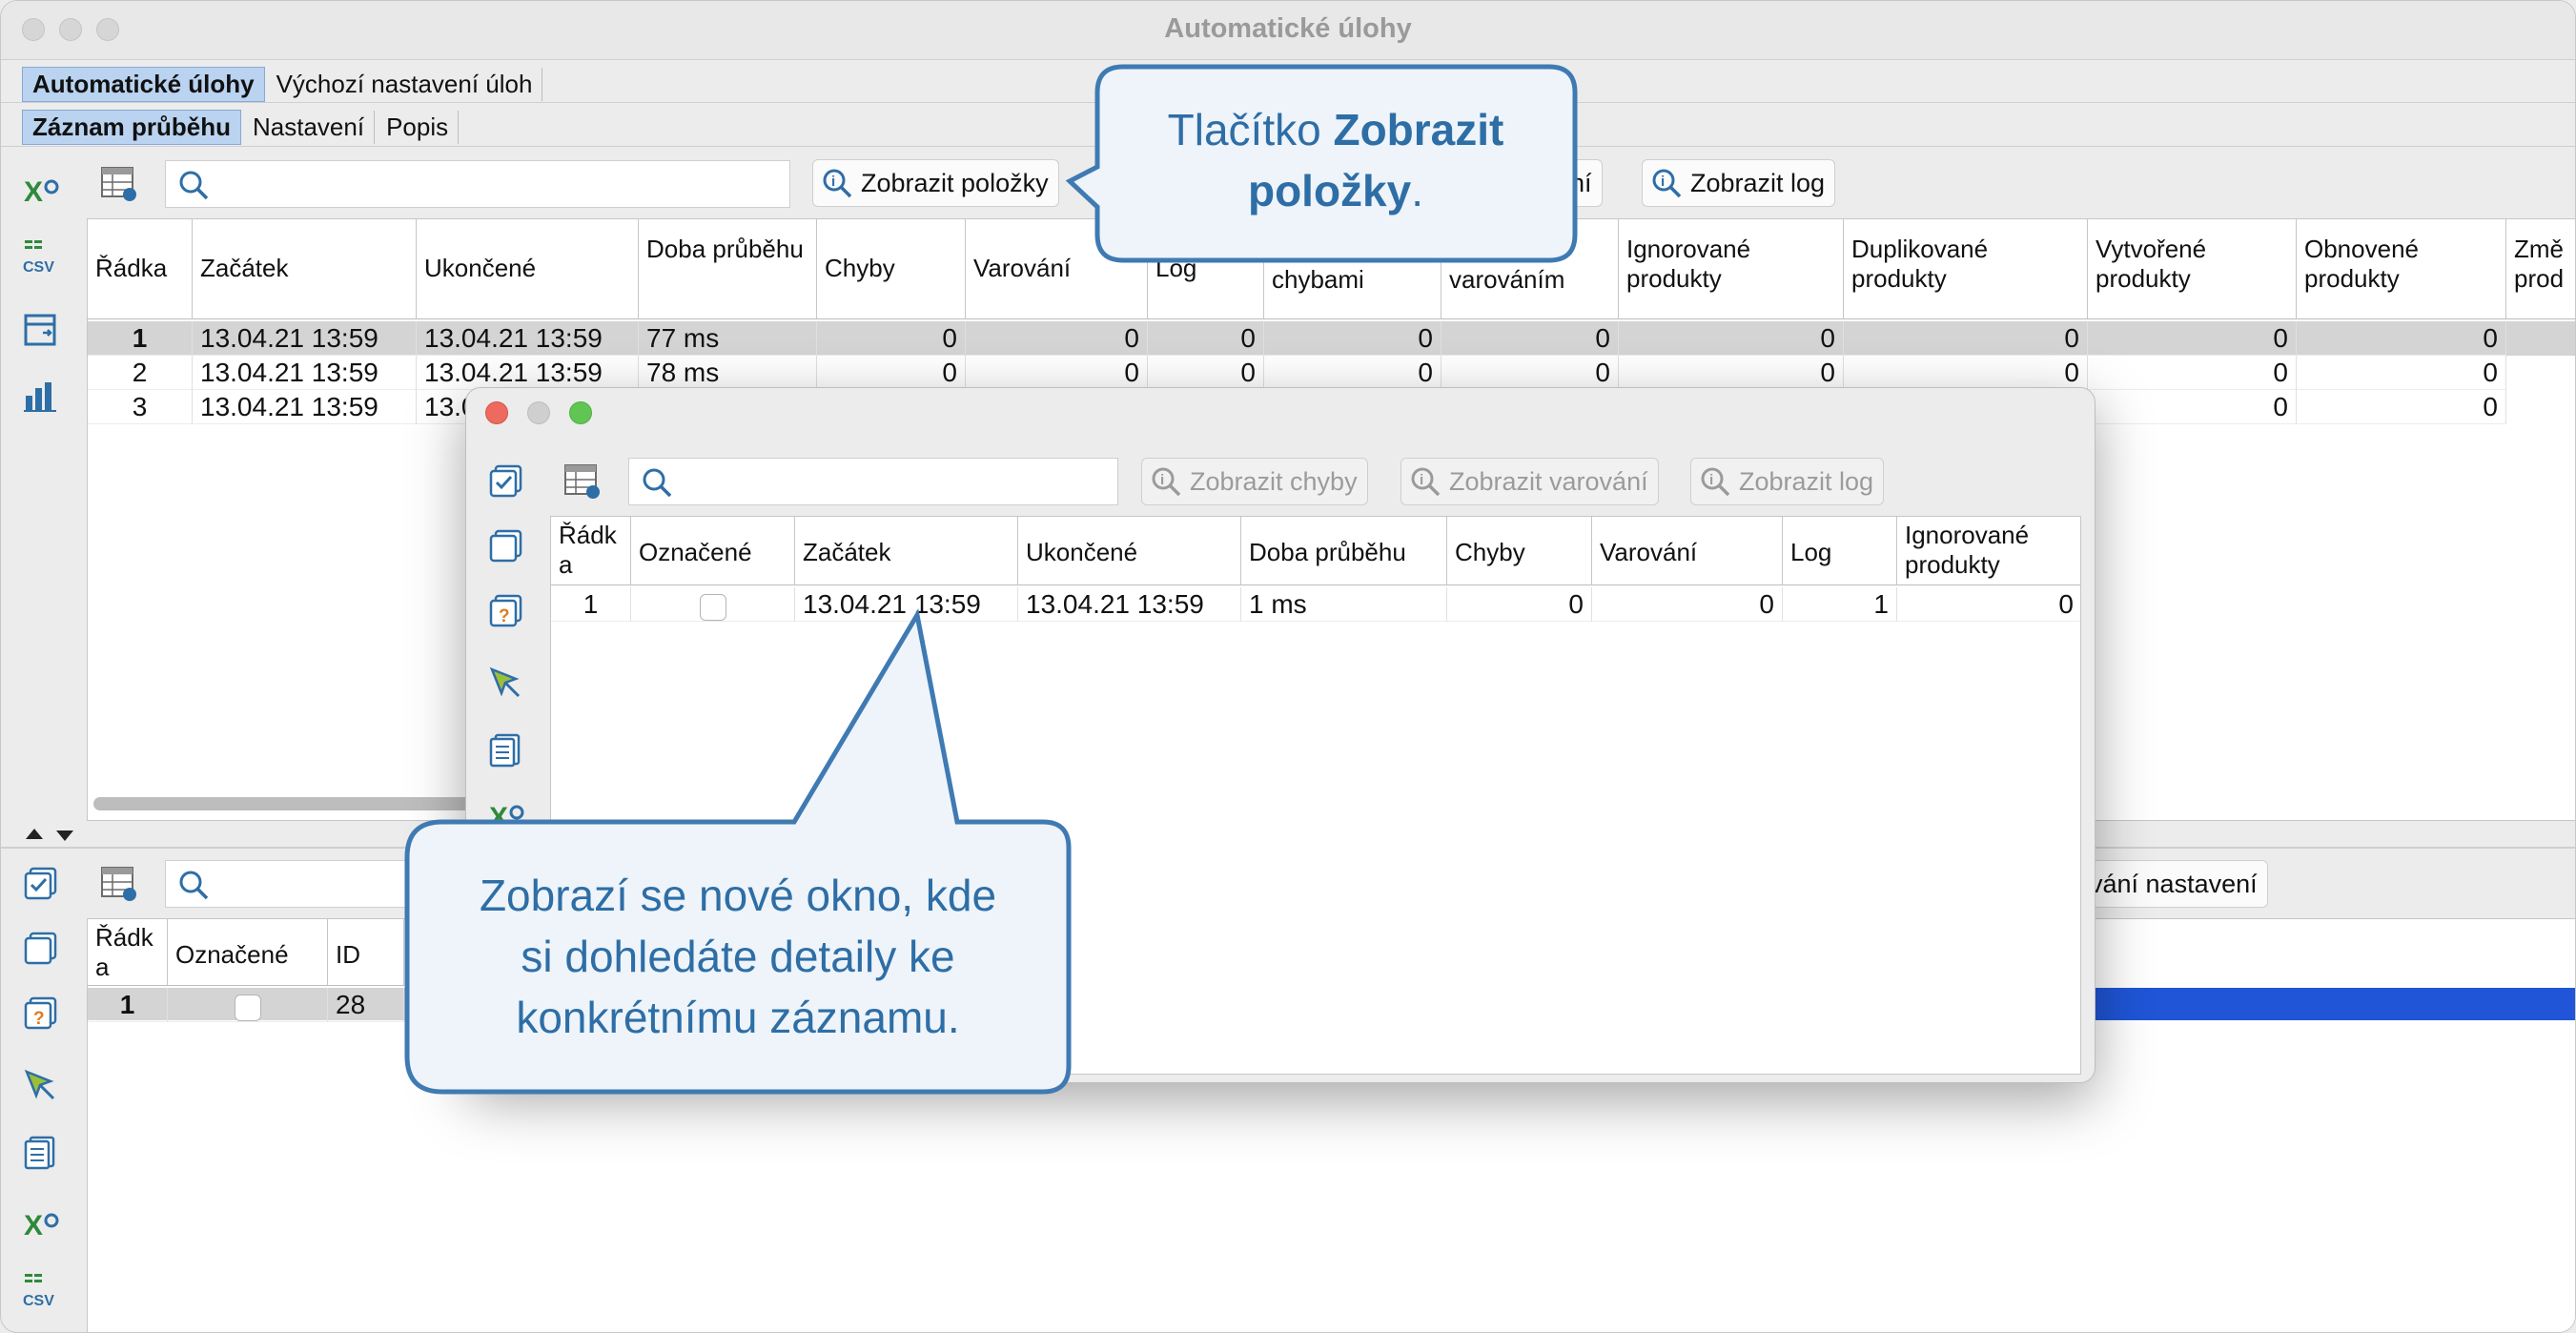  Describe the element at coordinates (1335, 160) in the screenshot. I see `callout-top-text: Tlačítko Zobrazit položky.` at that location.